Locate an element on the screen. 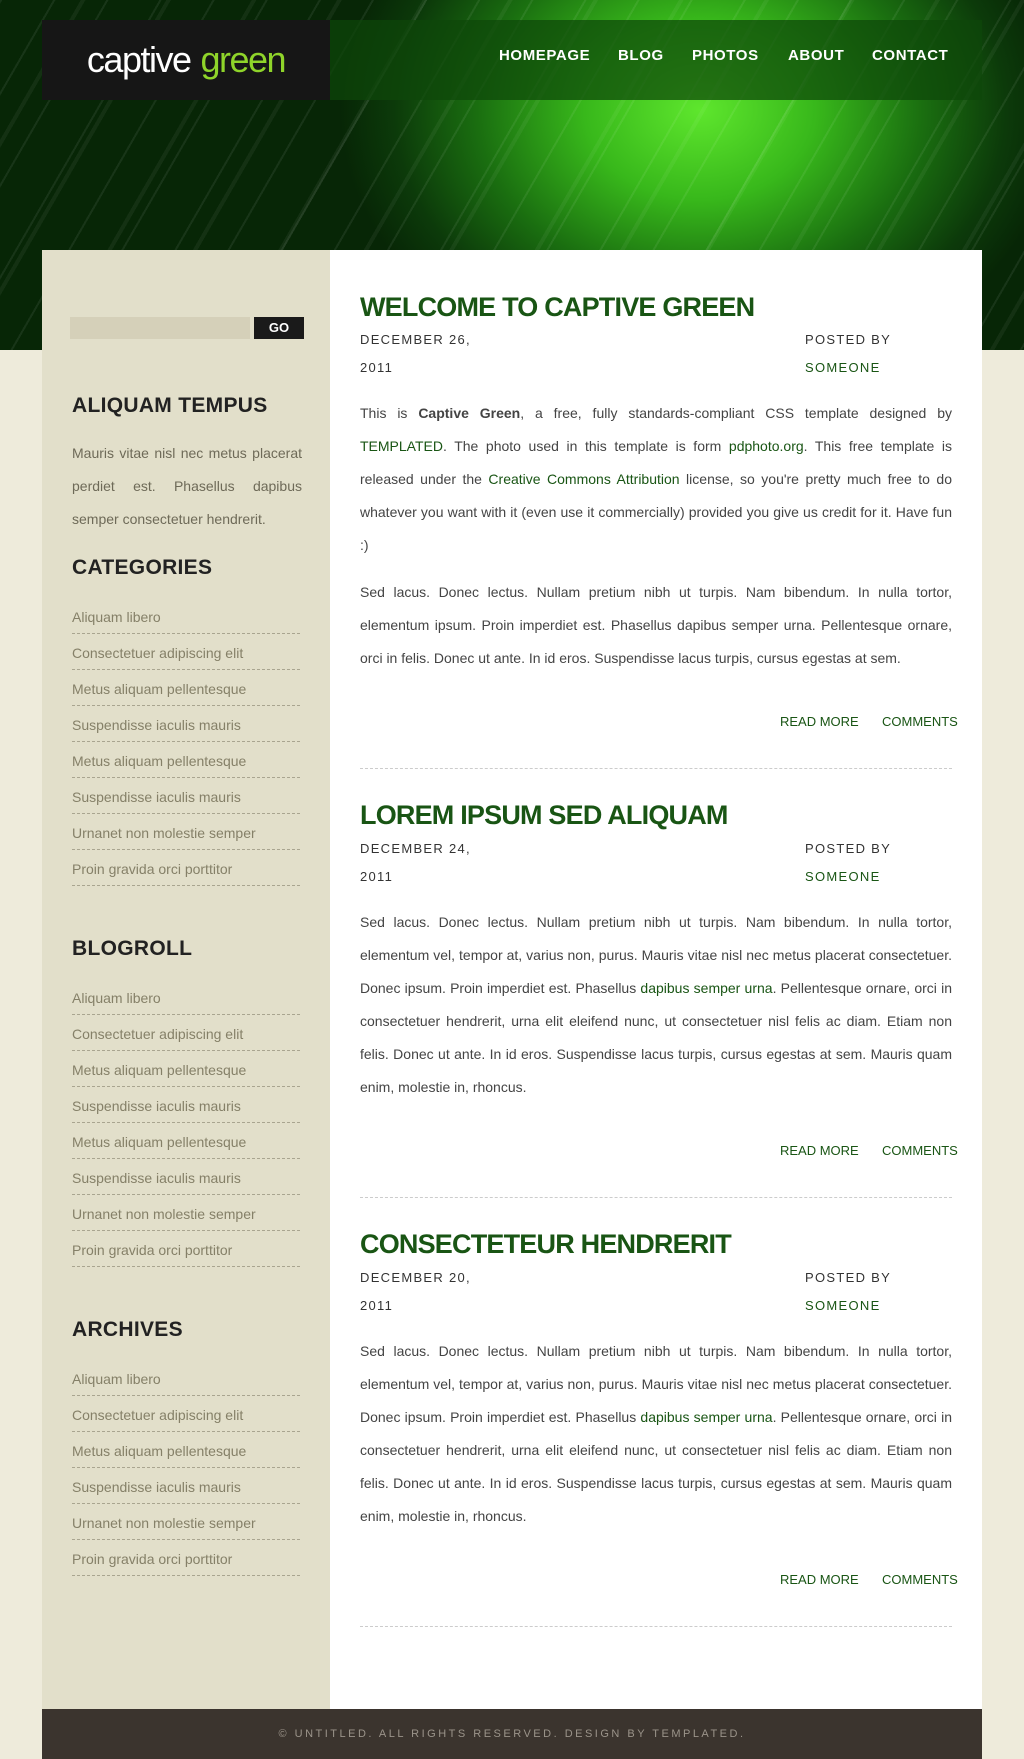 The width and height of the screenshot is (1024, 1759). category-item: Consectetuer adipiscing elit is located at coordinates (186, 652).